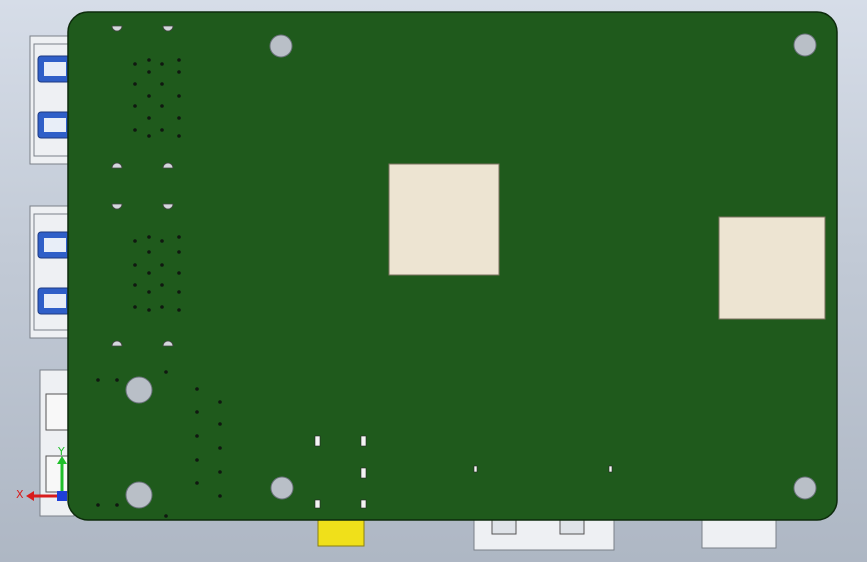  What do you see at coordinates (282, 488) in the screenshot?
I see `mounting-hole-bottom-left` at bounding box center [282, 488].